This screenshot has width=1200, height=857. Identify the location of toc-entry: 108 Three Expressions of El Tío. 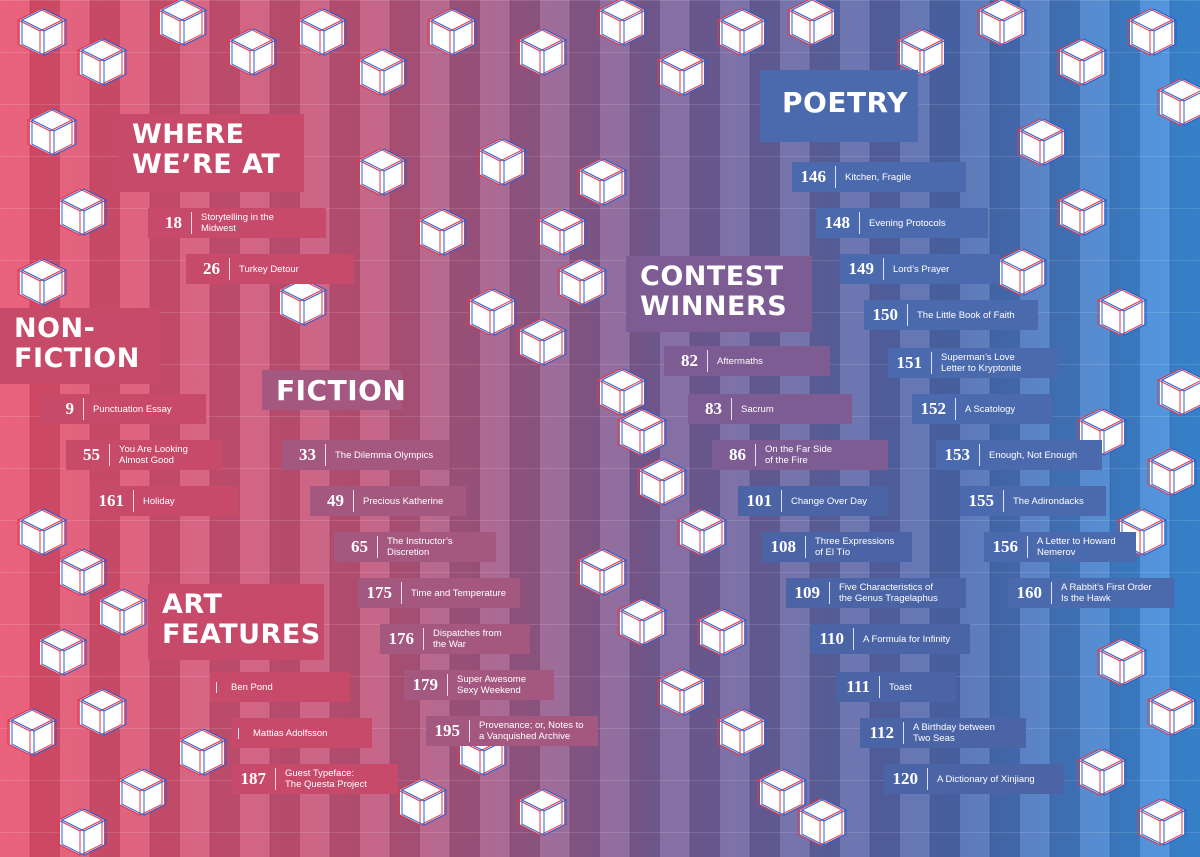
(837, 547).